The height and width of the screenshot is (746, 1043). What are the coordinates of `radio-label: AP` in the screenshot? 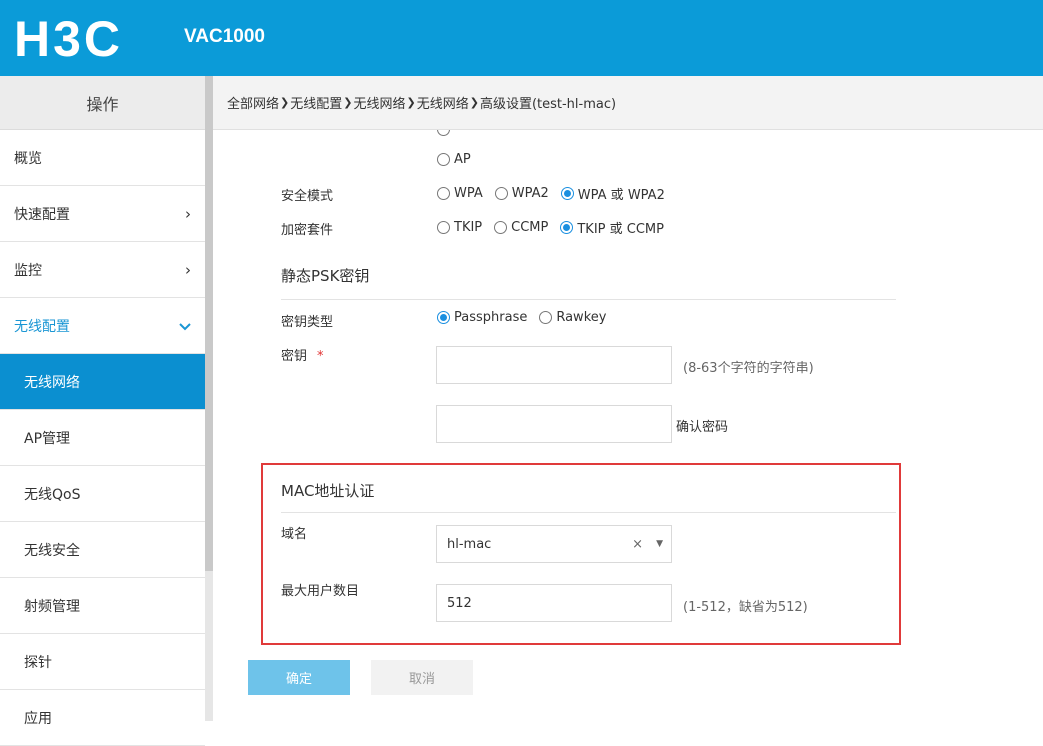 It's located at (462, 159).